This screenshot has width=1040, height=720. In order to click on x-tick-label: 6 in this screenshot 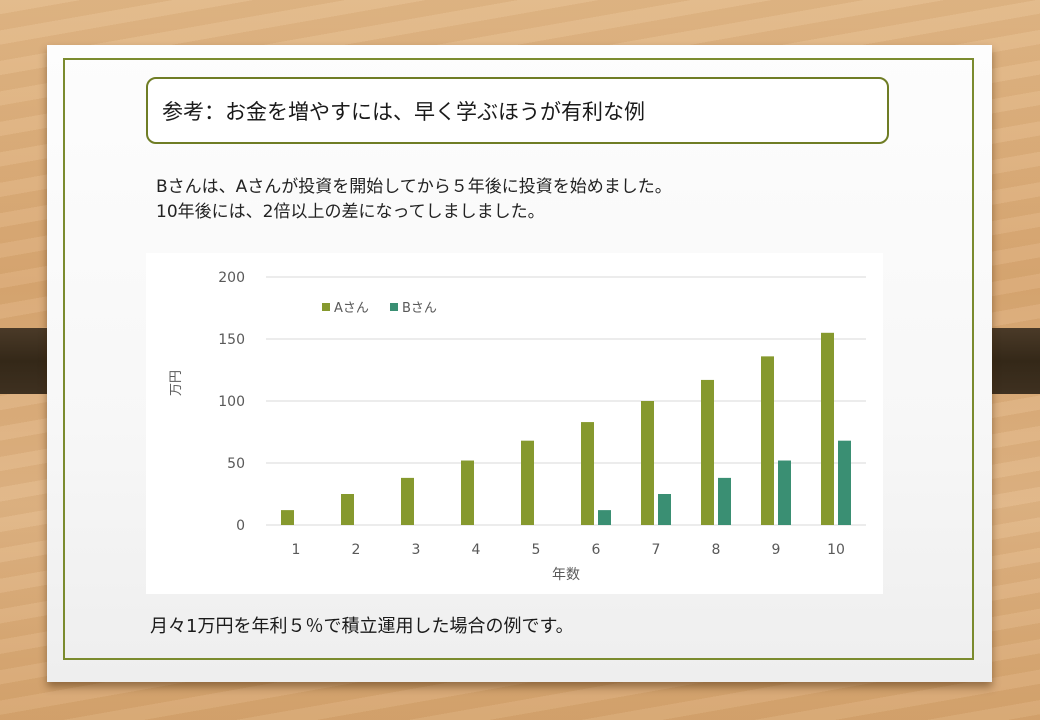, I will do `click(596, 550)`.